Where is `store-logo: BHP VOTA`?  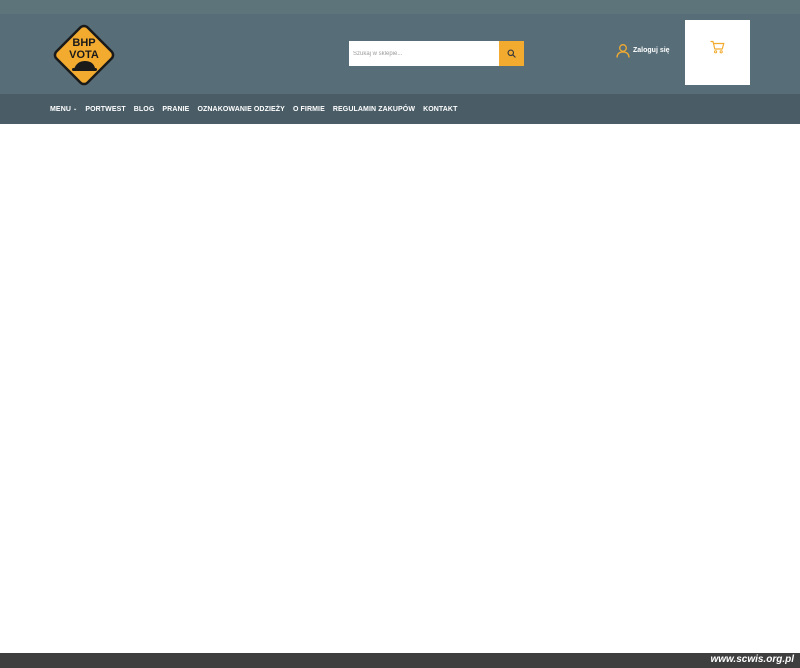 store-logo: BHP VOTA is located at coordinates (84, 55).